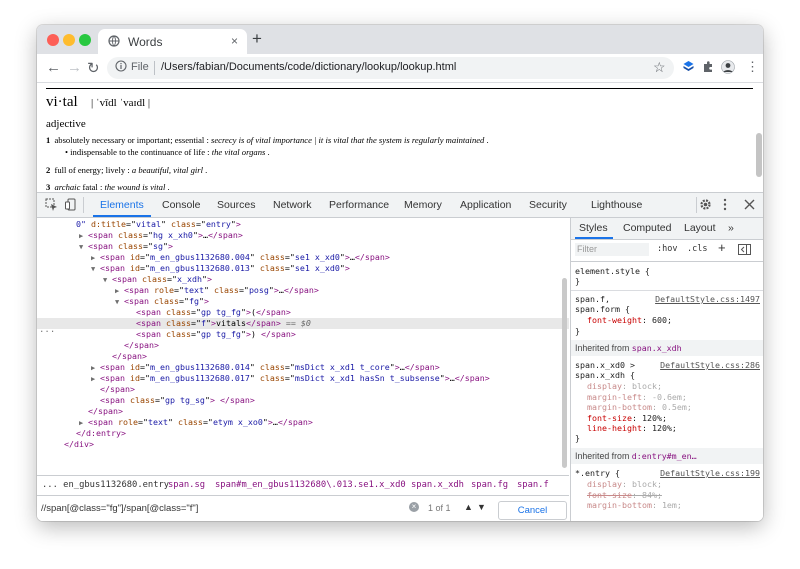 This screenshot has width=800, height=569. Describe the element at coordinates (172, 41) in the screenshot. I see `browser-tab: Words ×` at that location.